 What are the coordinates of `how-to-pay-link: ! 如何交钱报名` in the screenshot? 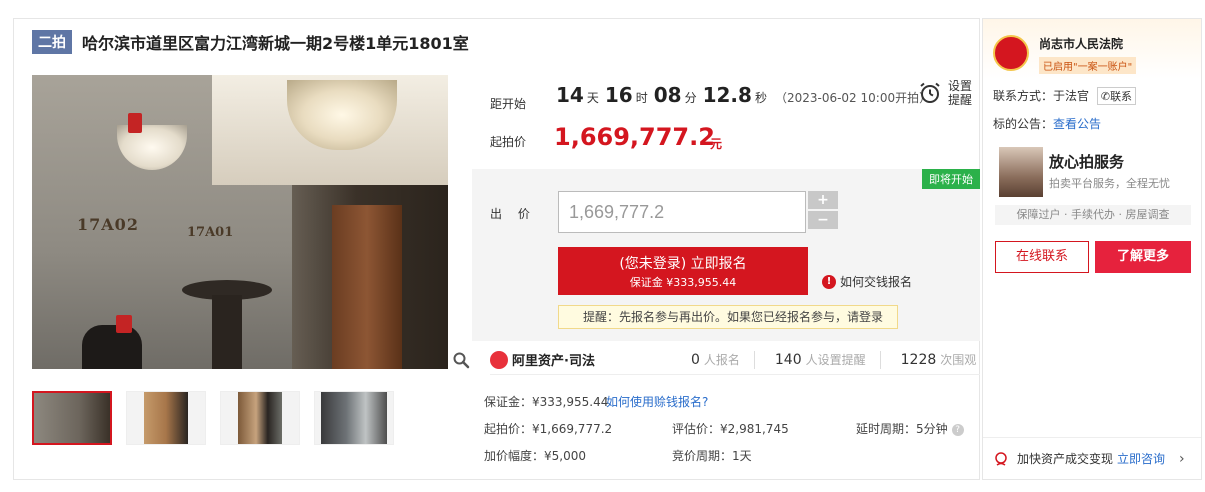 It's located at (867, 281).